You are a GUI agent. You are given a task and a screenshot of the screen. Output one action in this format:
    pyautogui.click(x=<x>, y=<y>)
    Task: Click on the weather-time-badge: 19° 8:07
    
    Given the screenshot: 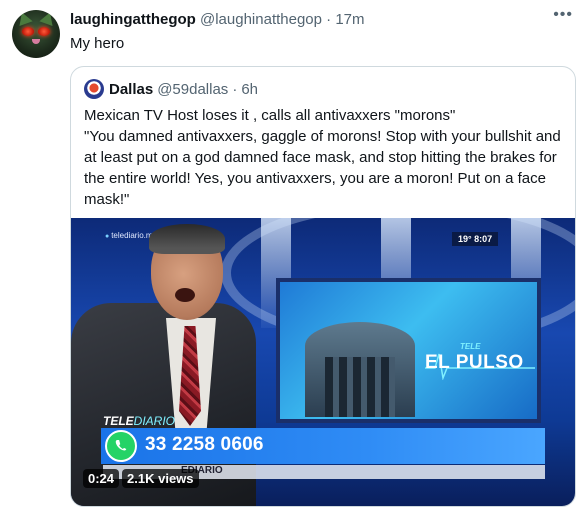 What is the action you would take?
    pyautogui.click(x=475, y=239)
    